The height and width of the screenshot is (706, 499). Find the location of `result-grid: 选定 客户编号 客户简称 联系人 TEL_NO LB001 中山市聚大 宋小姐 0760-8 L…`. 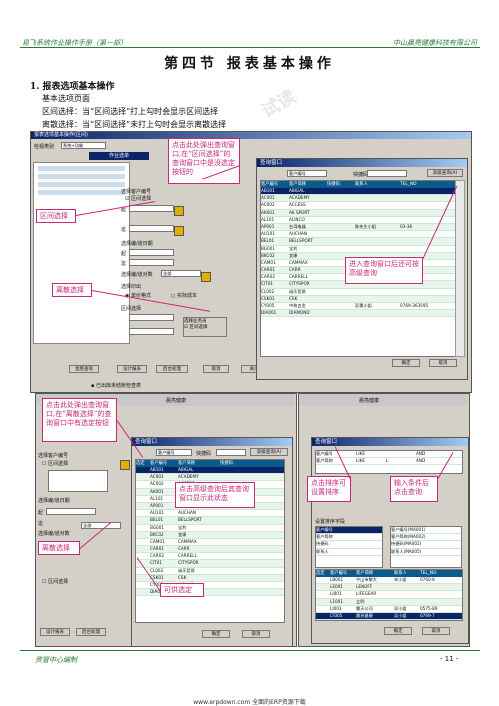

result-grid: 选定 客户编号 客户简称 联系人 TEL_NO LB001 中山市聚大 宋小姐 0760-8 L… is located at coordinates (389, 595).